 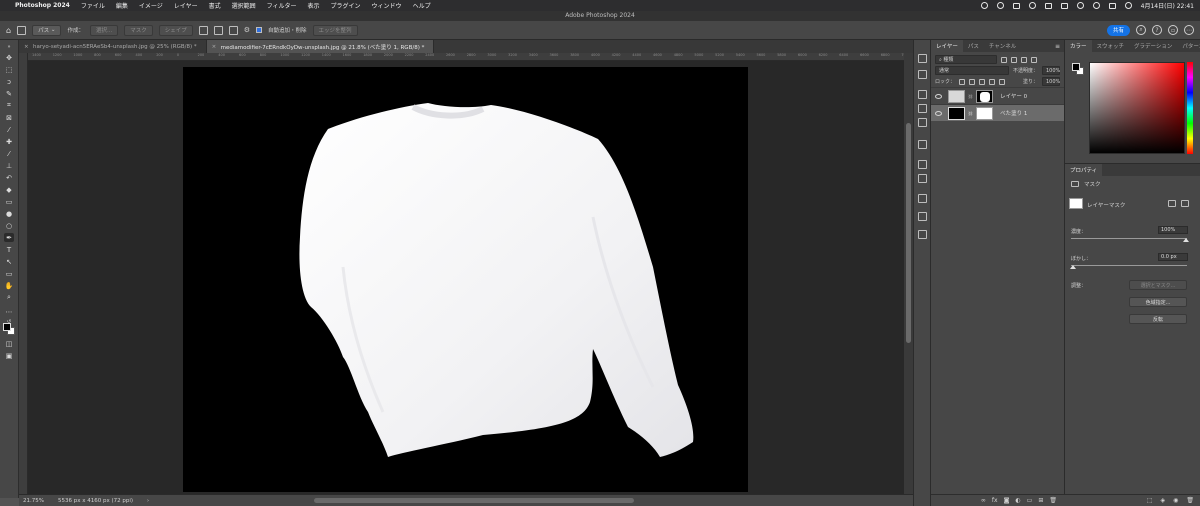 I want to click on layer-filter-select: ⌕ 種類, so click(x=966, y=59).